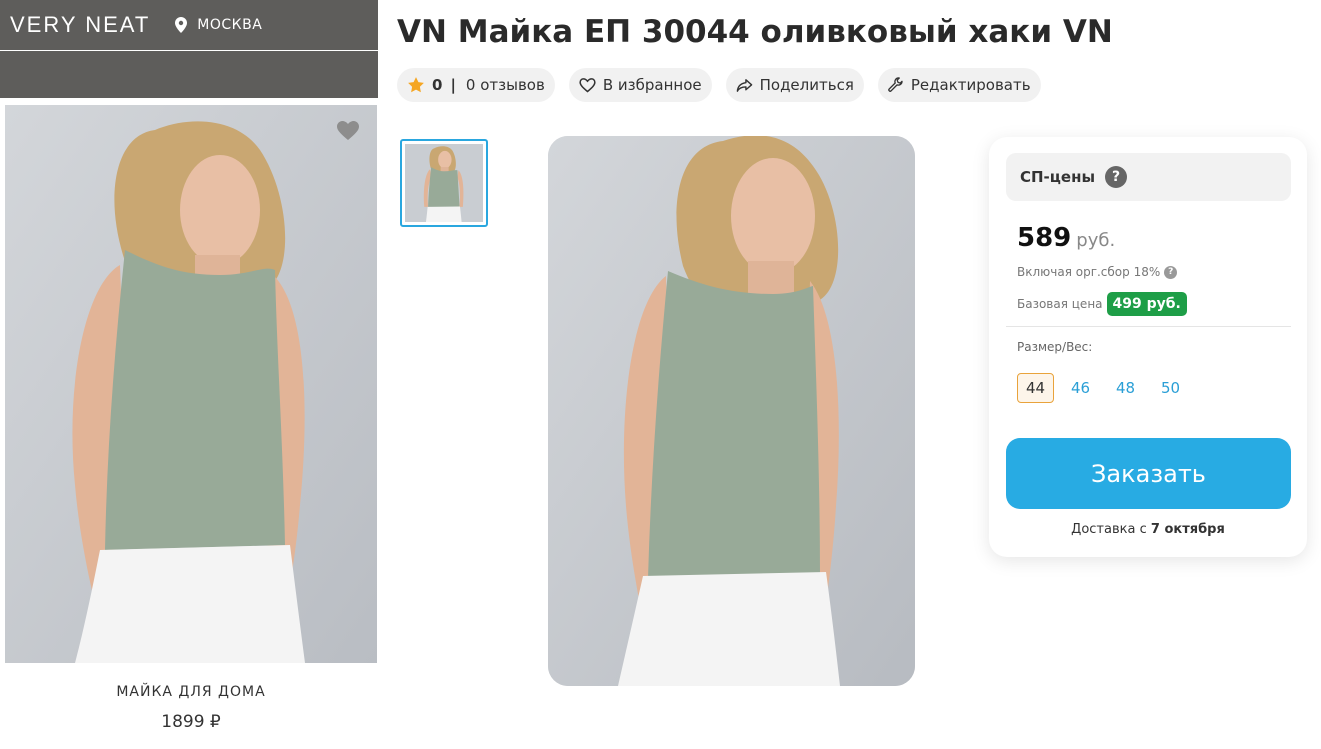  Describe the element at coordinates (189, 74) in the screenshot. I see `sub-bar` at that location.